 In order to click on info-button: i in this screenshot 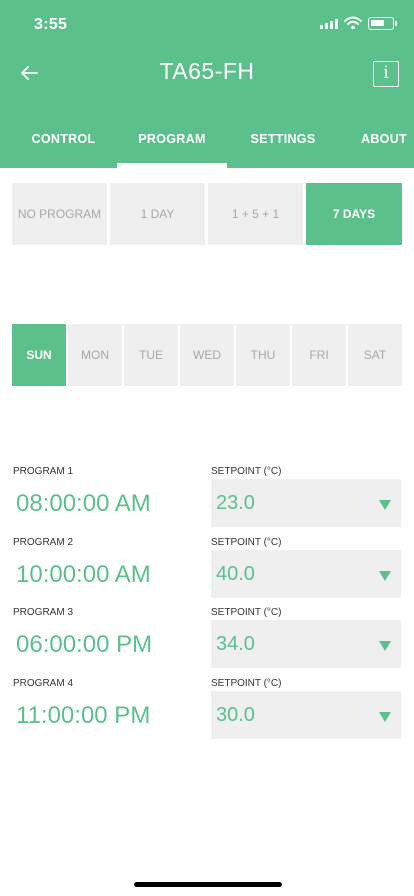, I will do `click(386, 74)`.